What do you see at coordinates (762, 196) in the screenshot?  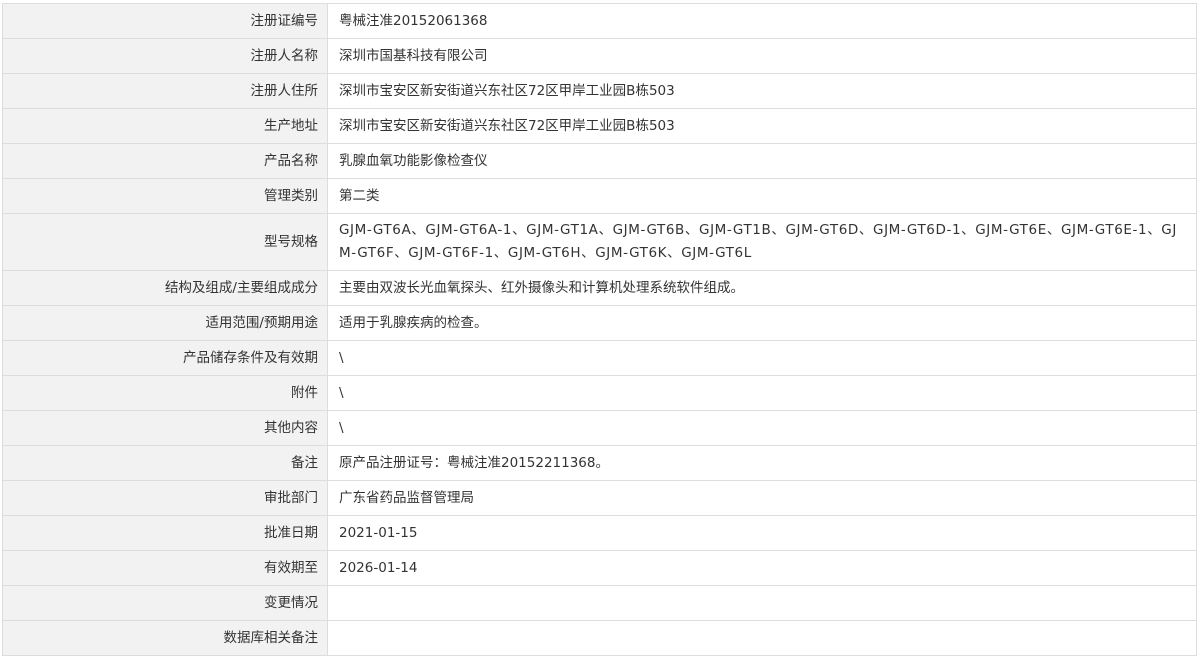 I see `value-category: 第二类` at bounding box center [762, 196].